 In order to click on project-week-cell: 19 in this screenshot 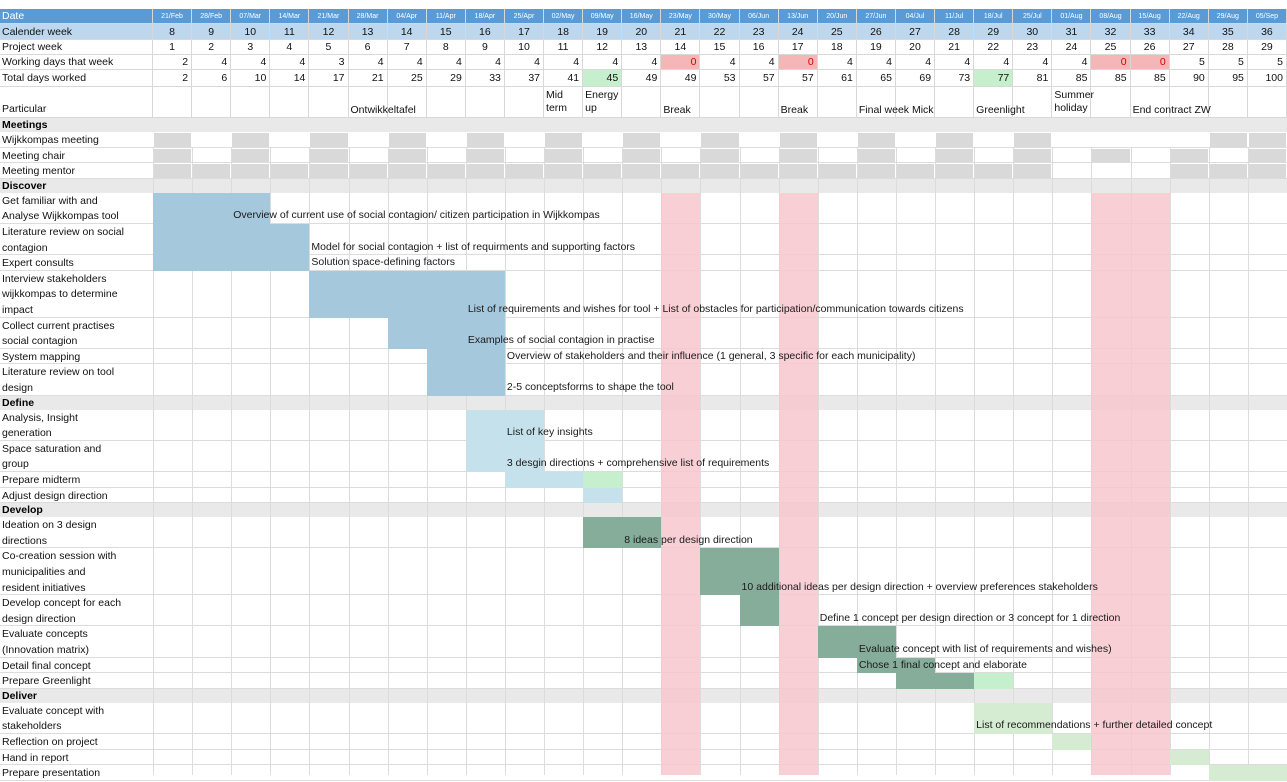, I will do `click(876, 47)`.